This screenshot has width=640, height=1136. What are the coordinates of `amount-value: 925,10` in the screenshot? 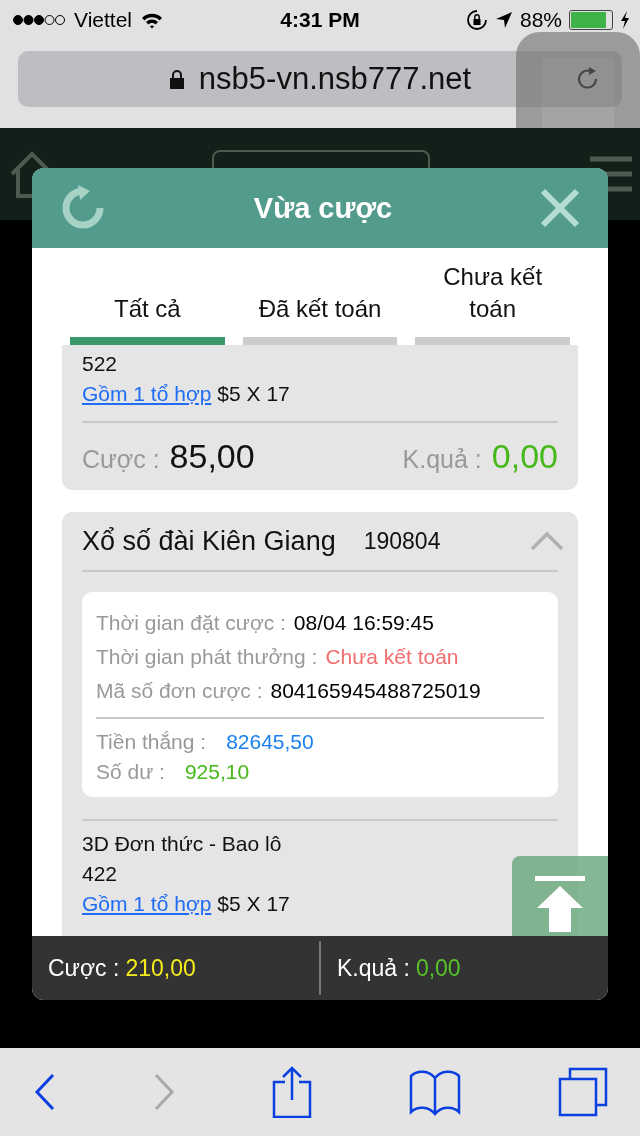 It's located at (217, 772).